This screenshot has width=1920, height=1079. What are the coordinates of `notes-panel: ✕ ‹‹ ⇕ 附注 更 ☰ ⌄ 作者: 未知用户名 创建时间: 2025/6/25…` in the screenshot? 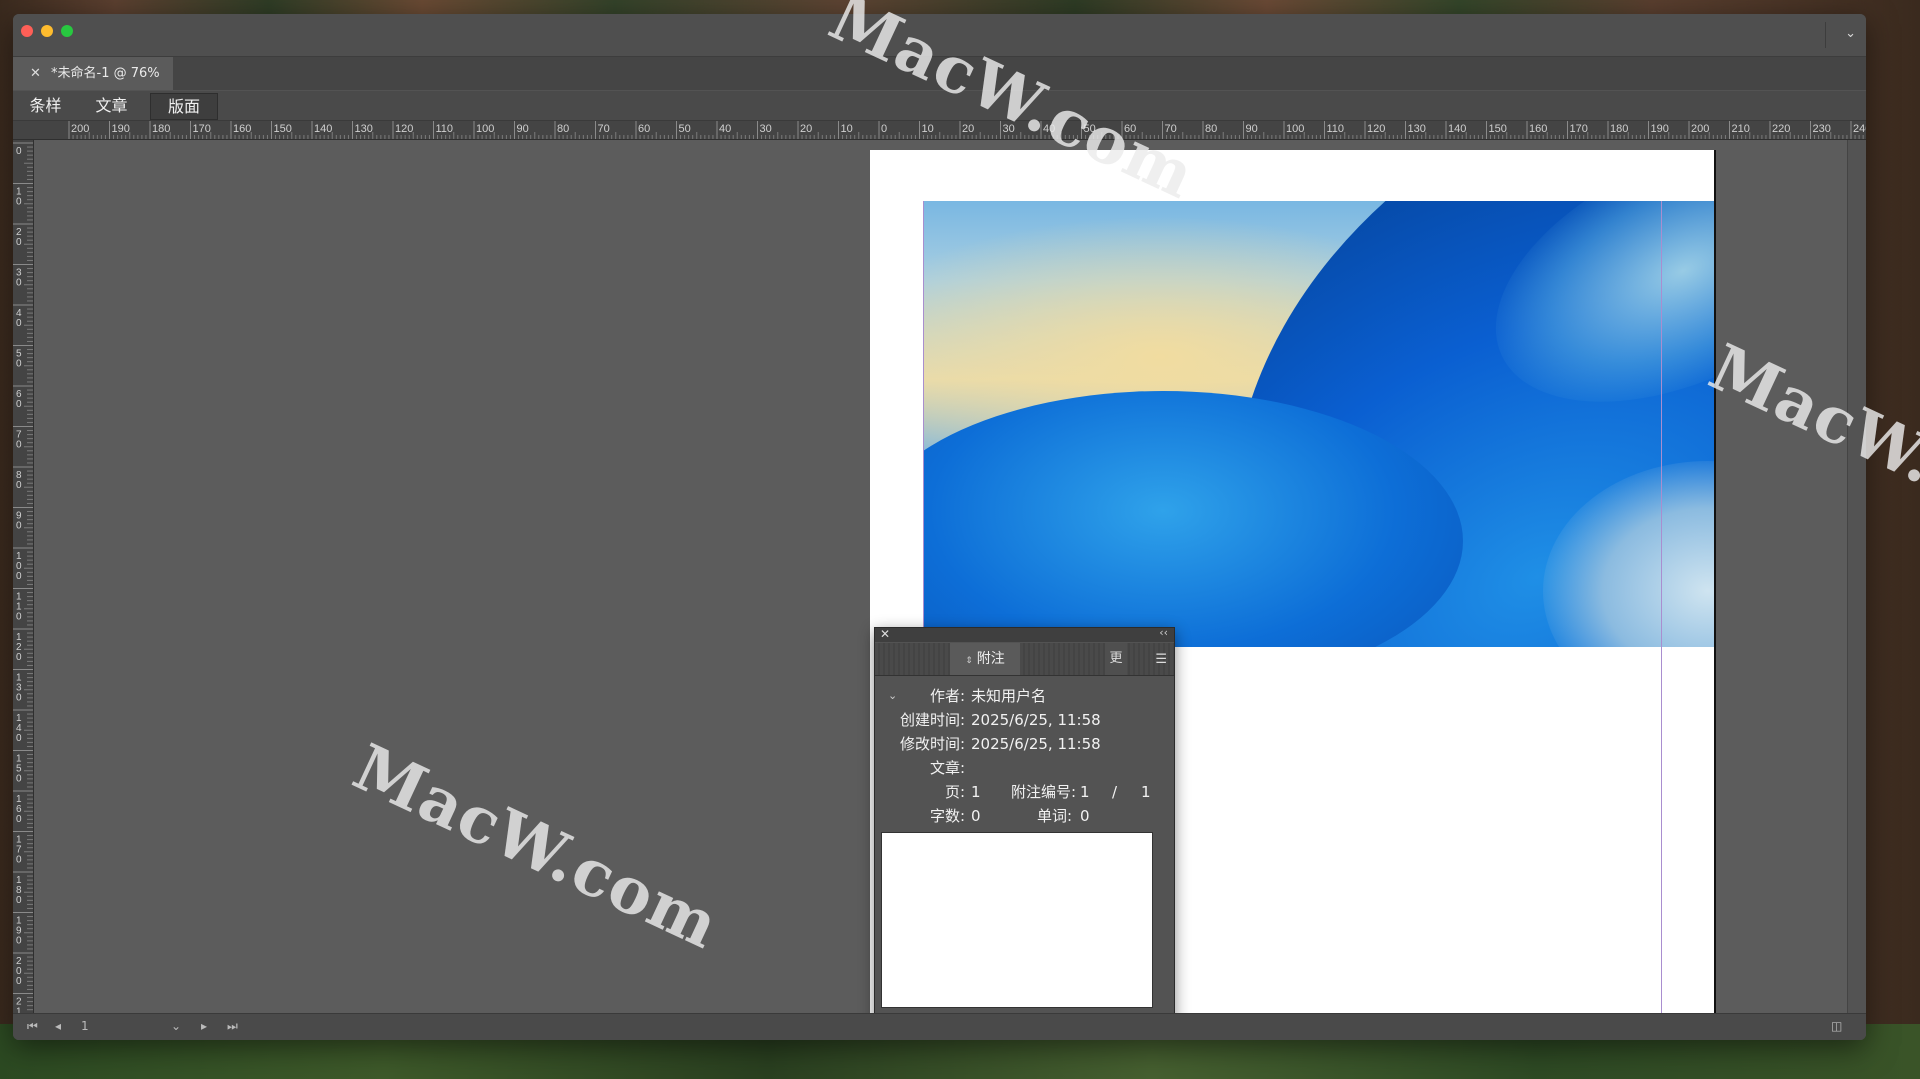 It's located at (1024, 819).